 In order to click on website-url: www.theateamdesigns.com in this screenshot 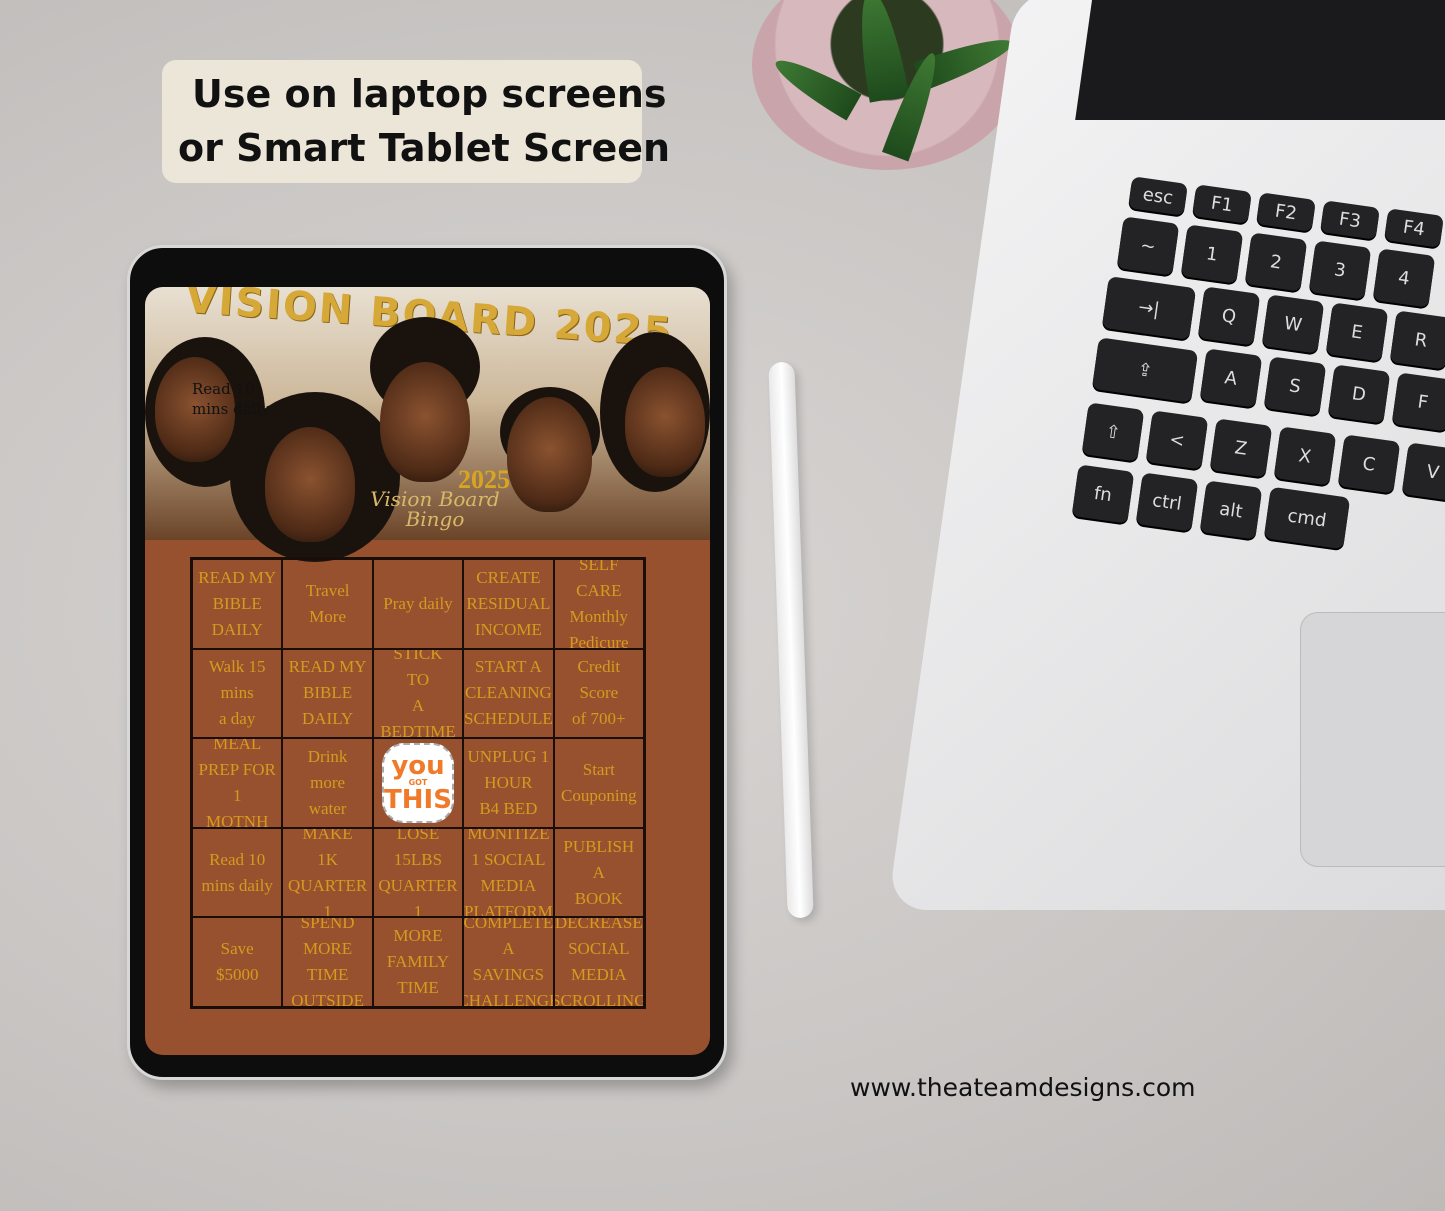, I will do `click(1023, 1087)`.